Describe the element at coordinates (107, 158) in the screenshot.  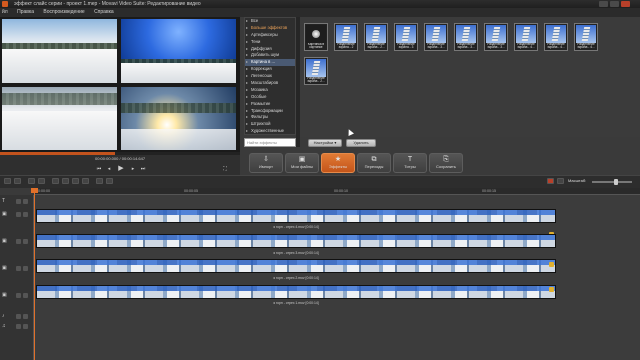
I see `timecode-current: 00:00:00.000` at that location.